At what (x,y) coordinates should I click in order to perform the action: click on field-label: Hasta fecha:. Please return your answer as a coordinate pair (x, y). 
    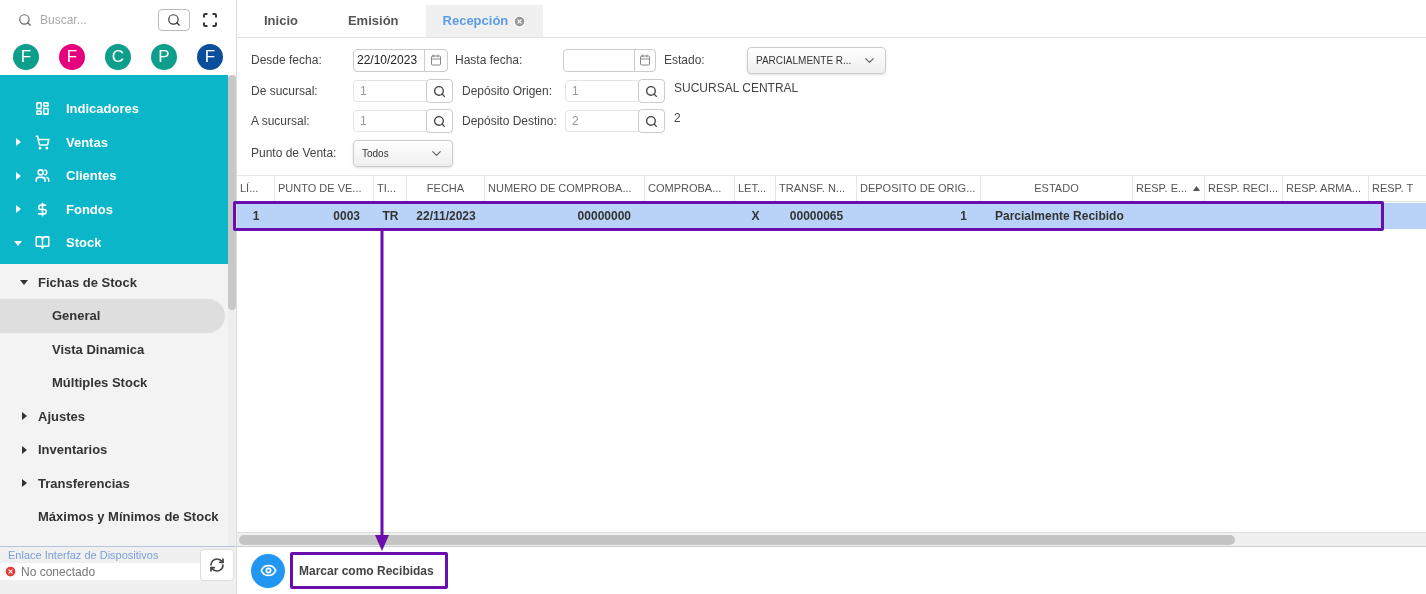
    Looking at the image, I should click on (489, 60).